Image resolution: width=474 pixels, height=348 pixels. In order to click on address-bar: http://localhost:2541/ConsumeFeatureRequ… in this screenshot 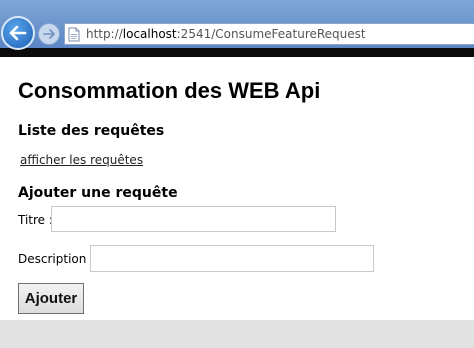, I will do `click(269, 34)`.